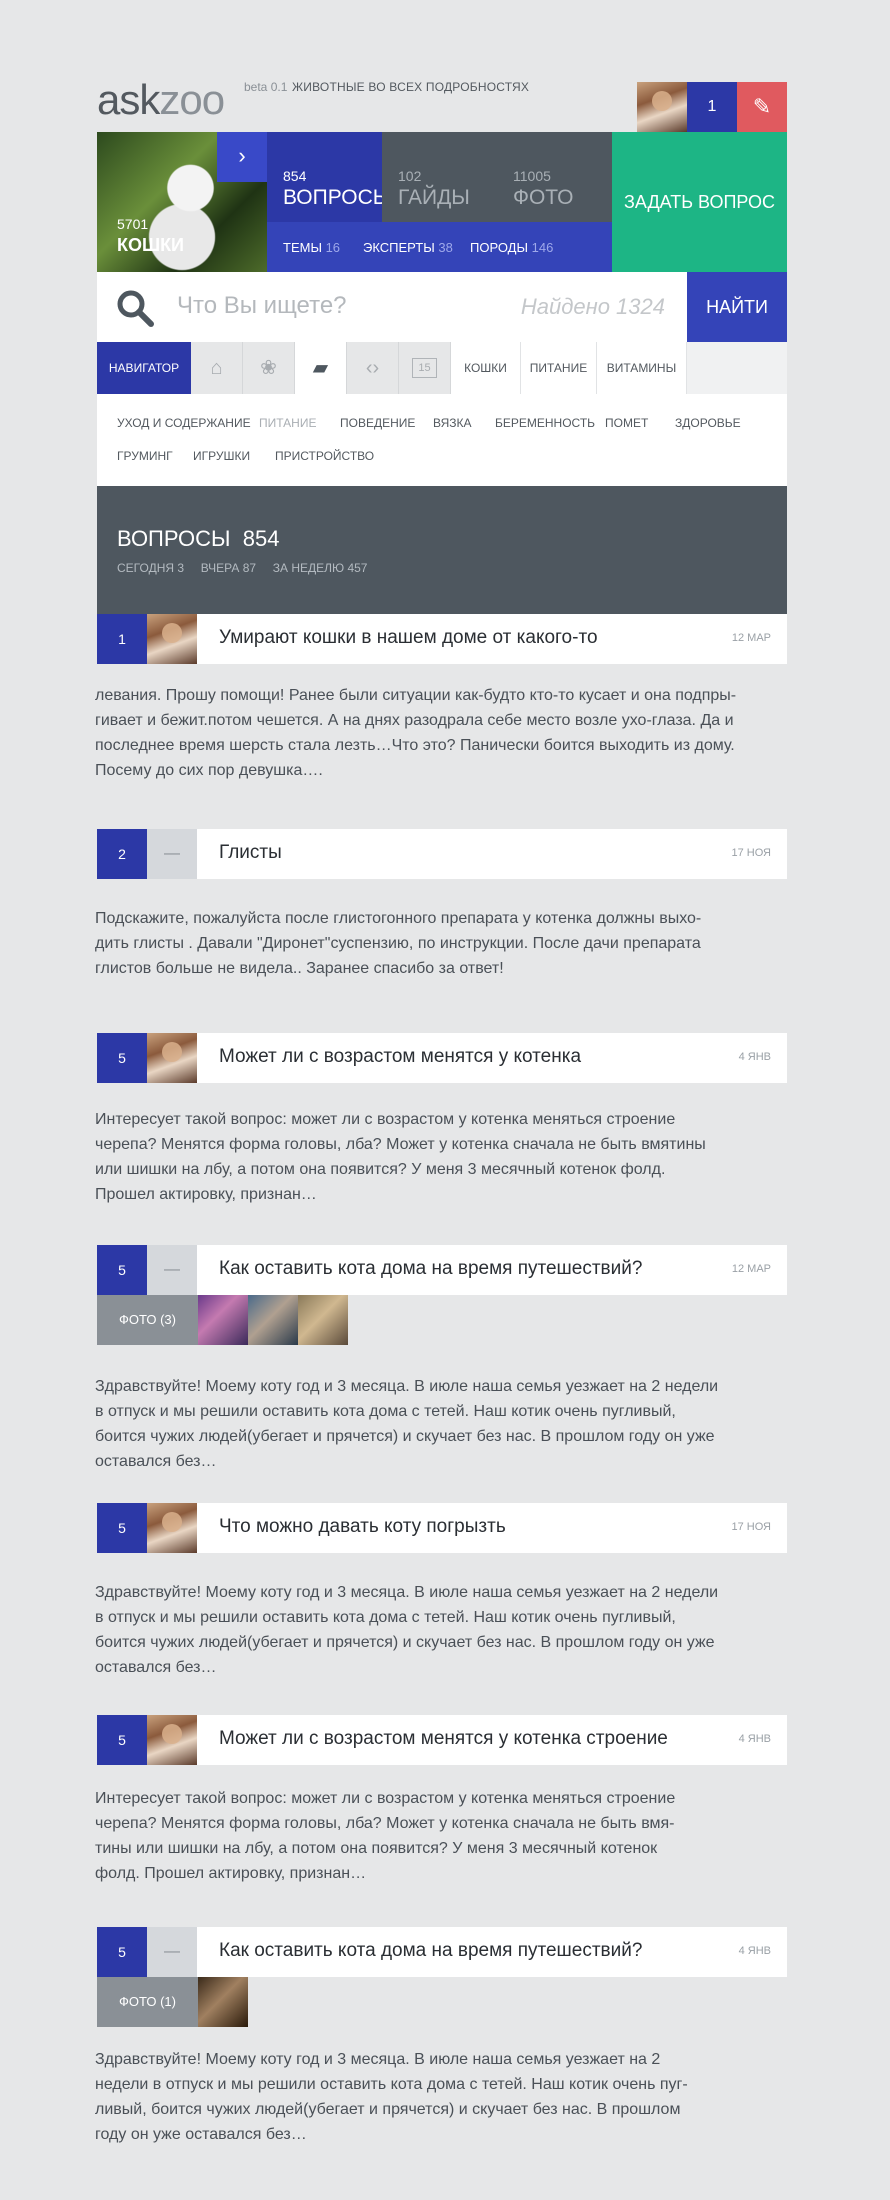  I want to click on question-title: Может ли с возрастом менятся у котенка, so click(400, 1057).